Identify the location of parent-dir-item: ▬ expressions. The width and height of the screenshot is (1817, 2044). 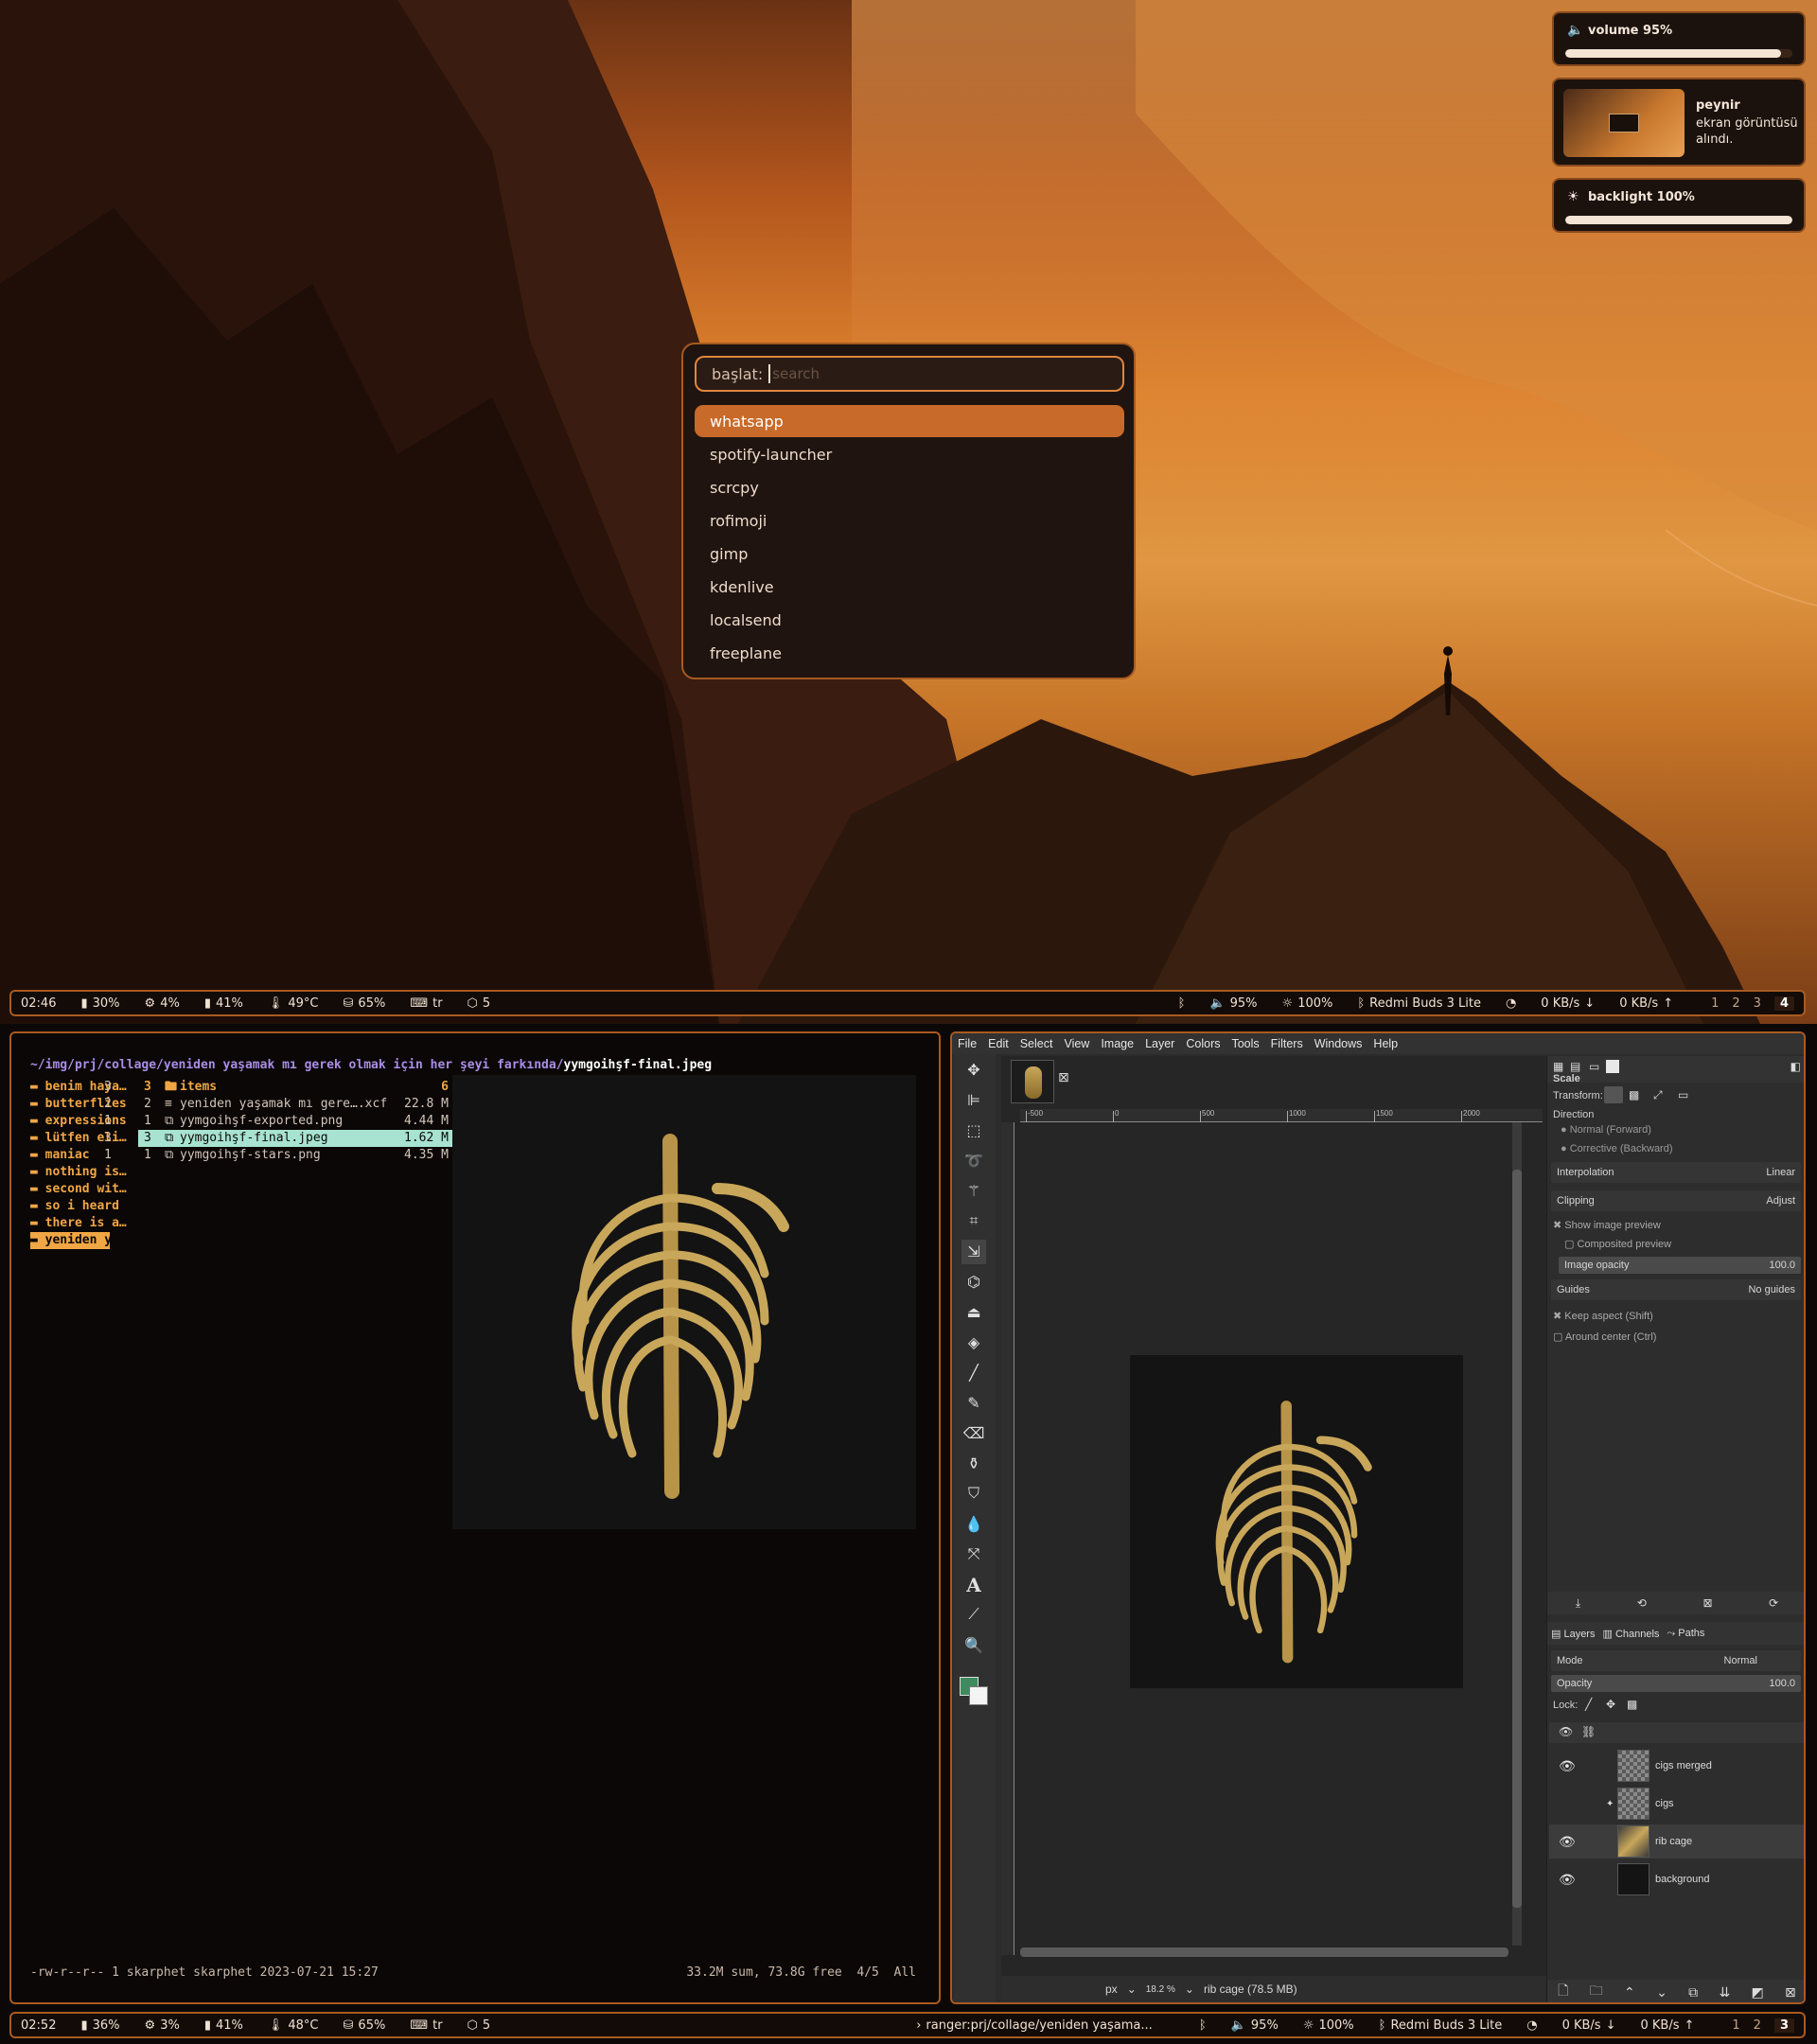
(78, 1121).